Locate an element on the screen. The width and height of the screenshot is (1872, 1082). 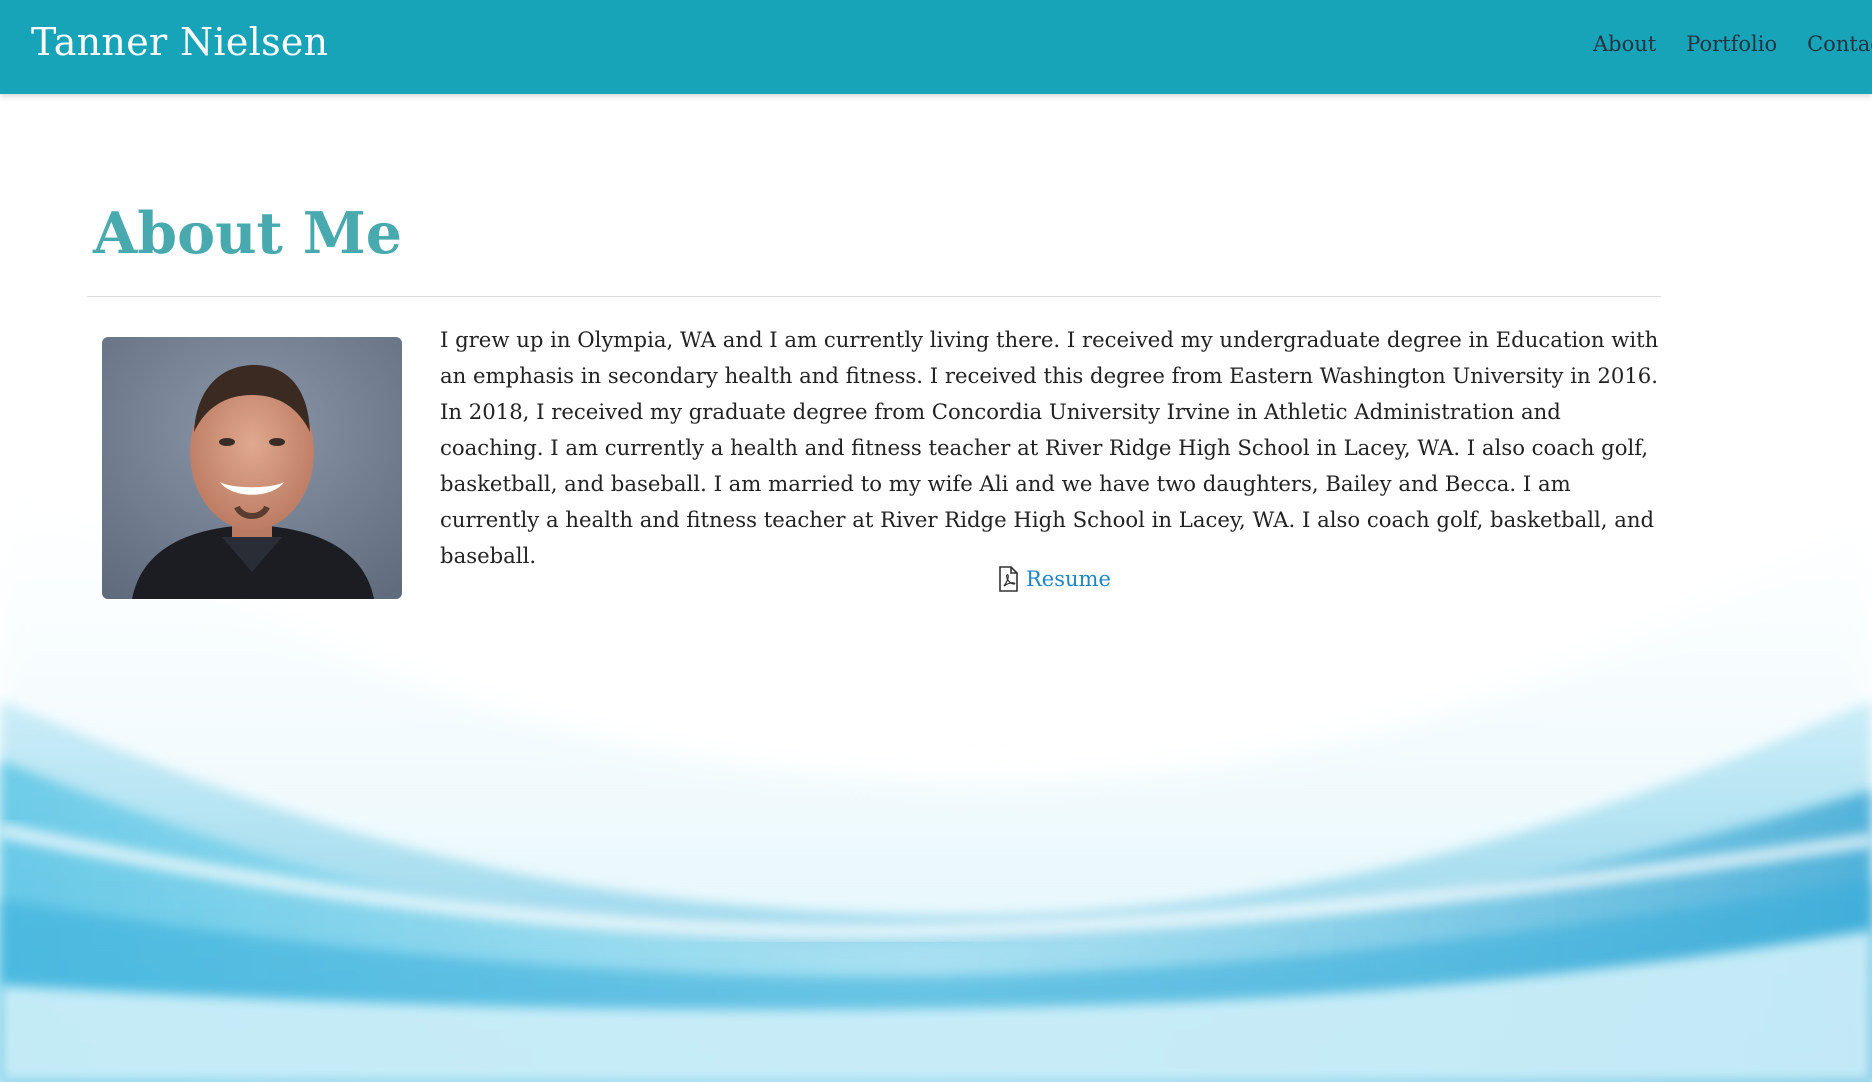
pdf-file-icon is located at coordinates (1008, 579).